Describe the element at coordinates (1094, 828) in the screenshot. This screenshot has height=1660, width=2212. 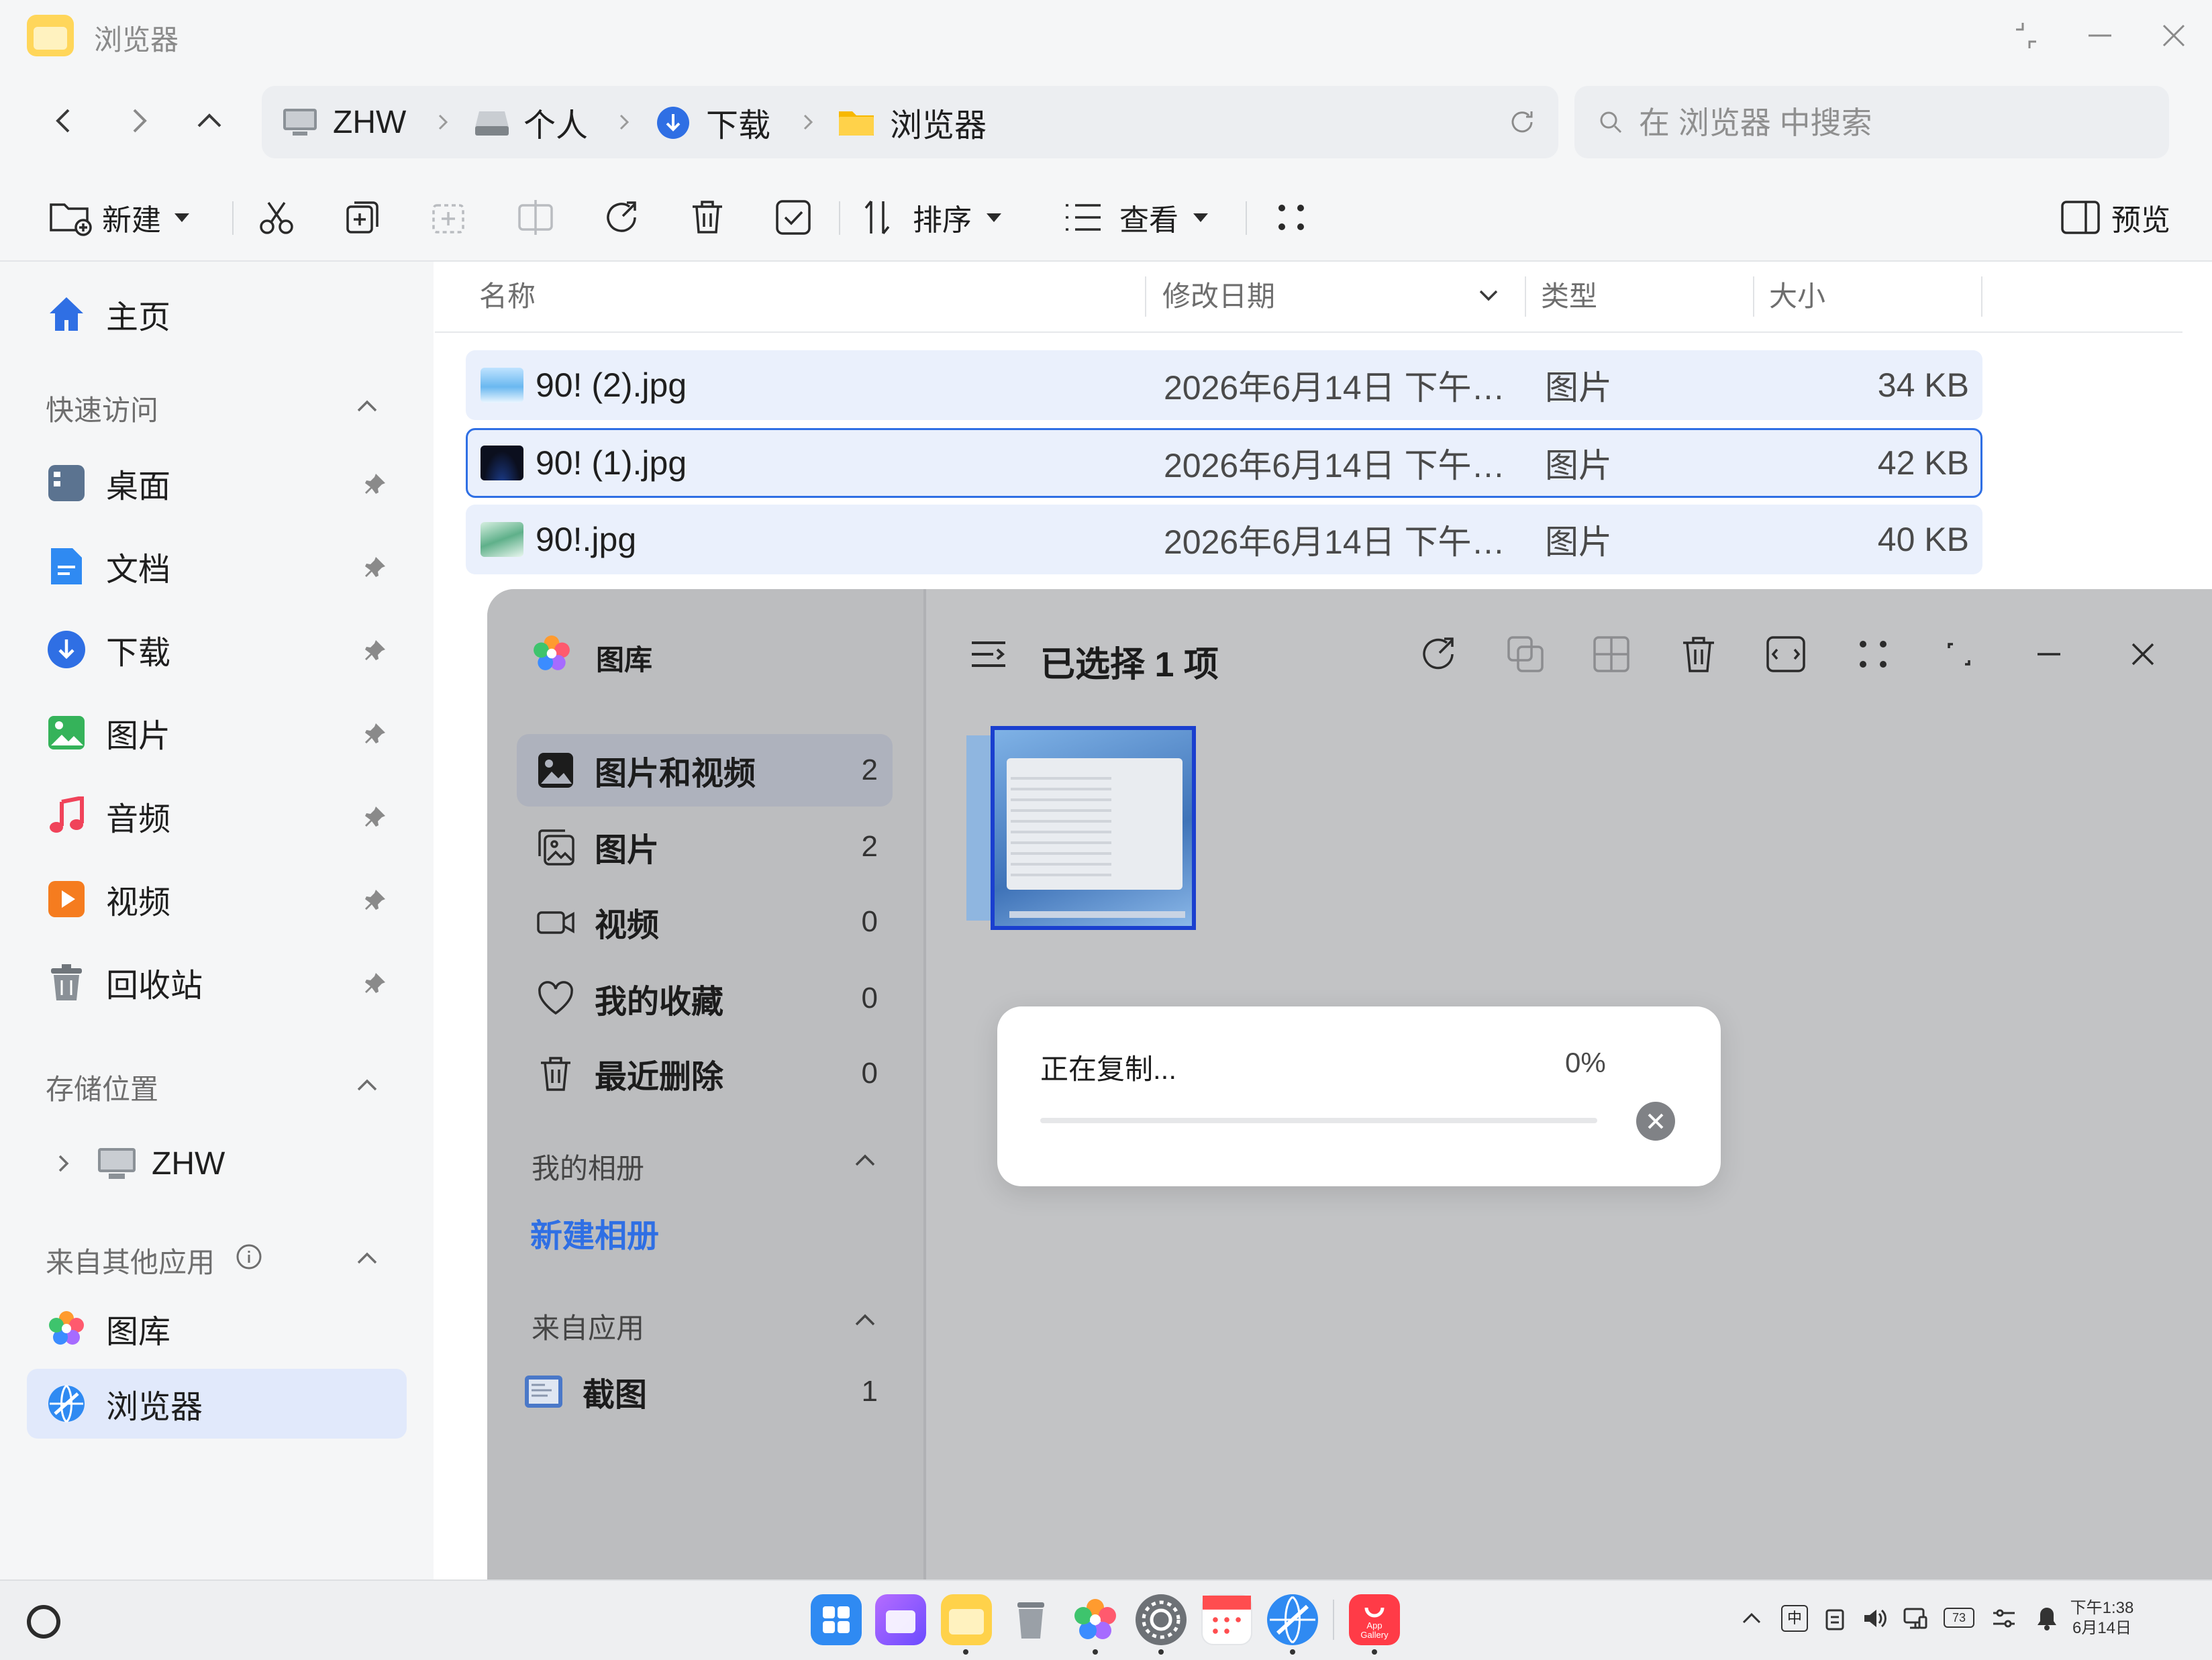
I see `selected-photo-thumbnail` at that location.